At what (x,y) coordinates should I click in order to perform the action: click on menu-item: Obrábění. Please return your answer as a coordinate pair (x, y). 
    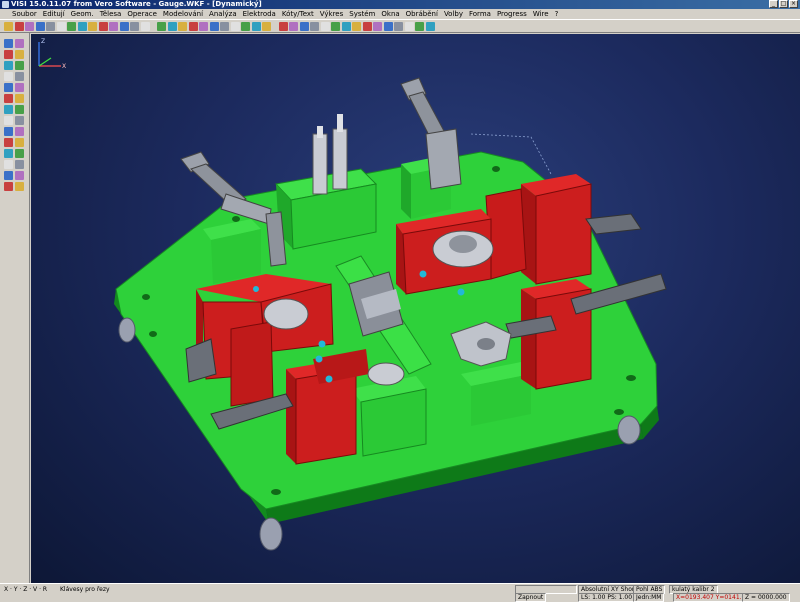
    Looking at the image, I should click on (422, 14).